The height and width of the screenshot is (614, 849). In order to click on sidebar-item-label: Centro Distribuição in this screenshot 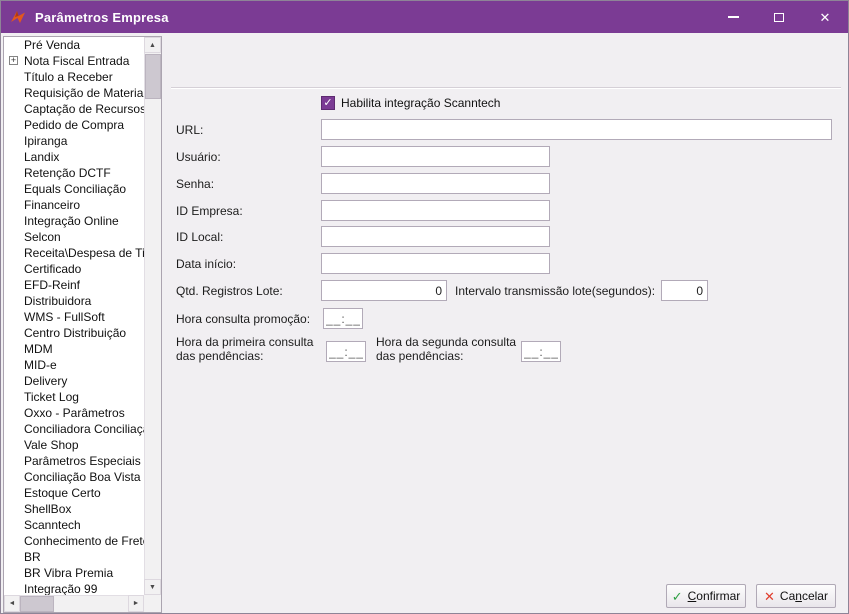, I will do `click(75, 333)`.